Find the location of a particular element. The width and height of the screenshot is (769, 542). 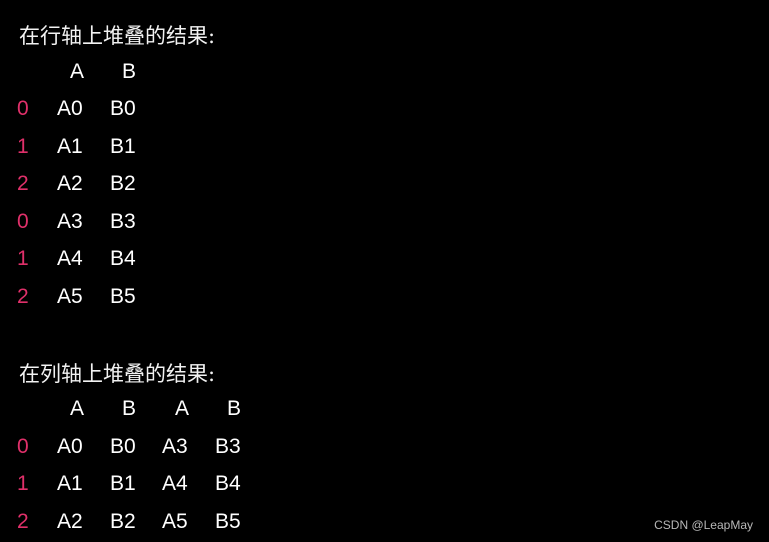

watermark: CSDN @LeapMay is located at coordinates (703, 525).